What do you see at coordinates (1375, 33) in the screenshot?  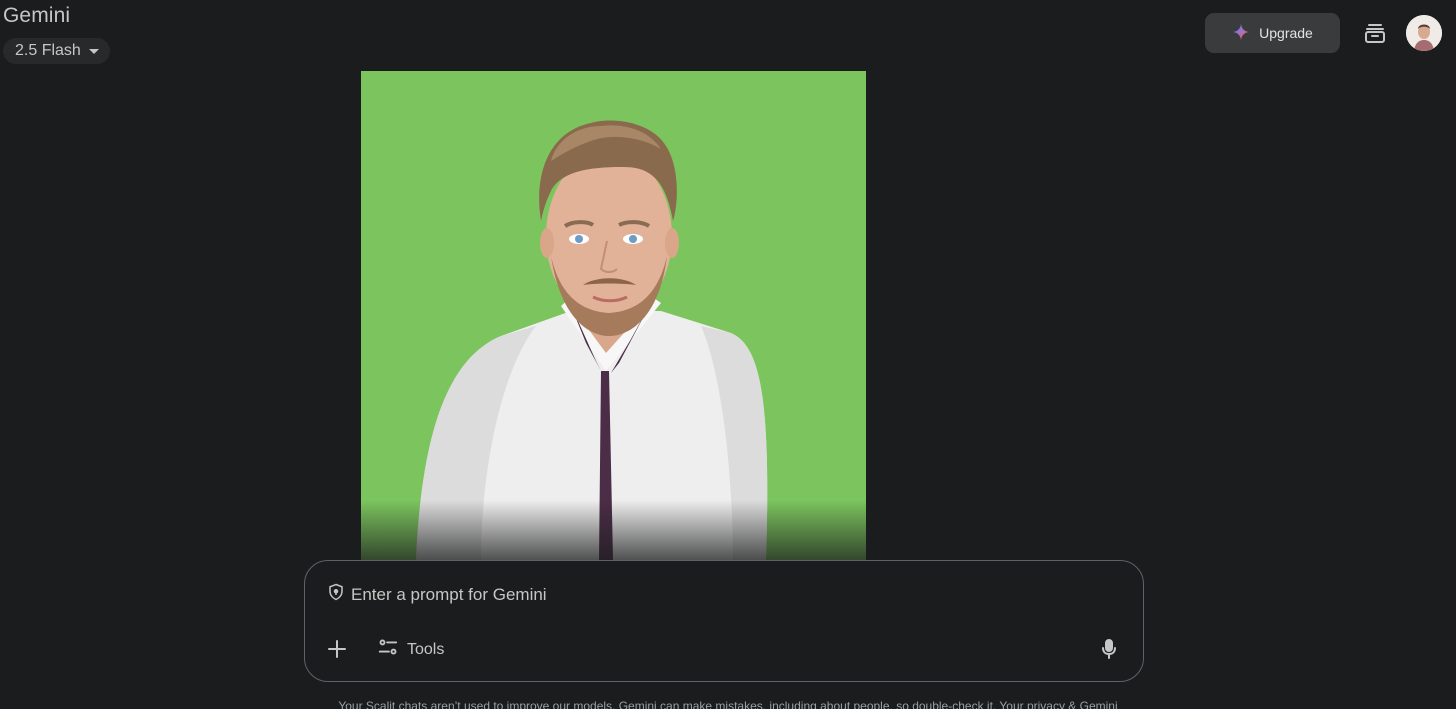 I see `archive-icon` at bounding box center [1375, 33].